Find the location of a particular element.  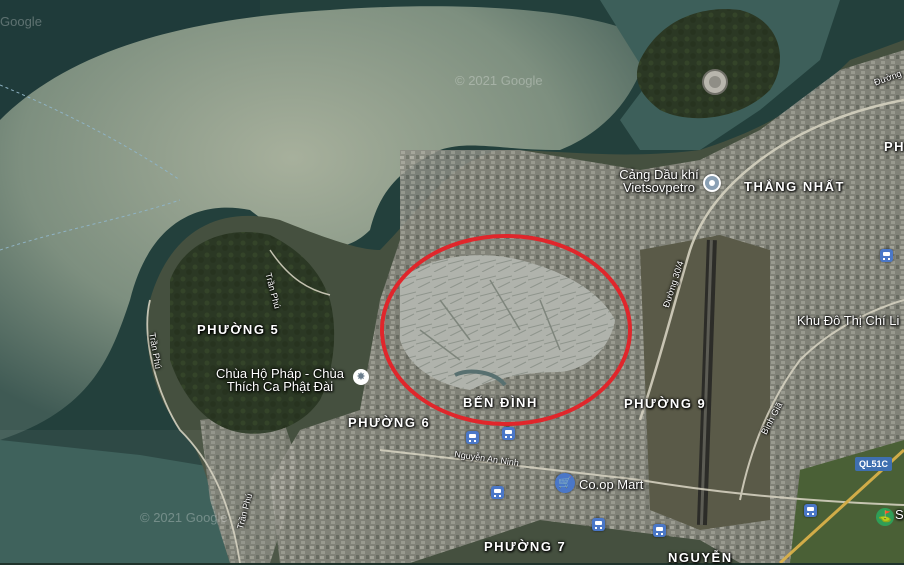

golf-icon: ⛳ is located at coordinates (885, 517).